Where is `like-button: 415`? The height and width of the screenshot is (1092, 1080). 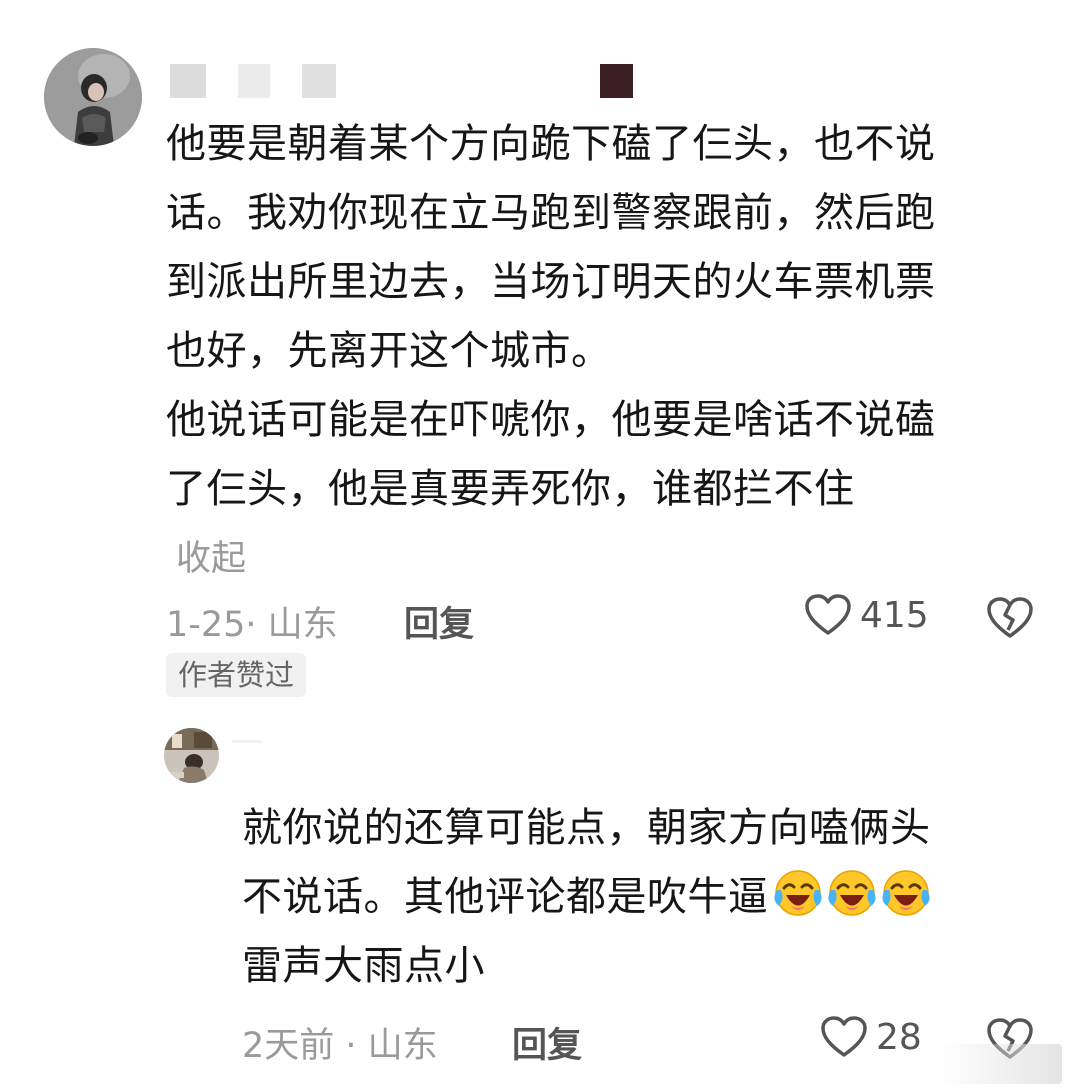 like-button: 415 is located at coordinates (866, 615).